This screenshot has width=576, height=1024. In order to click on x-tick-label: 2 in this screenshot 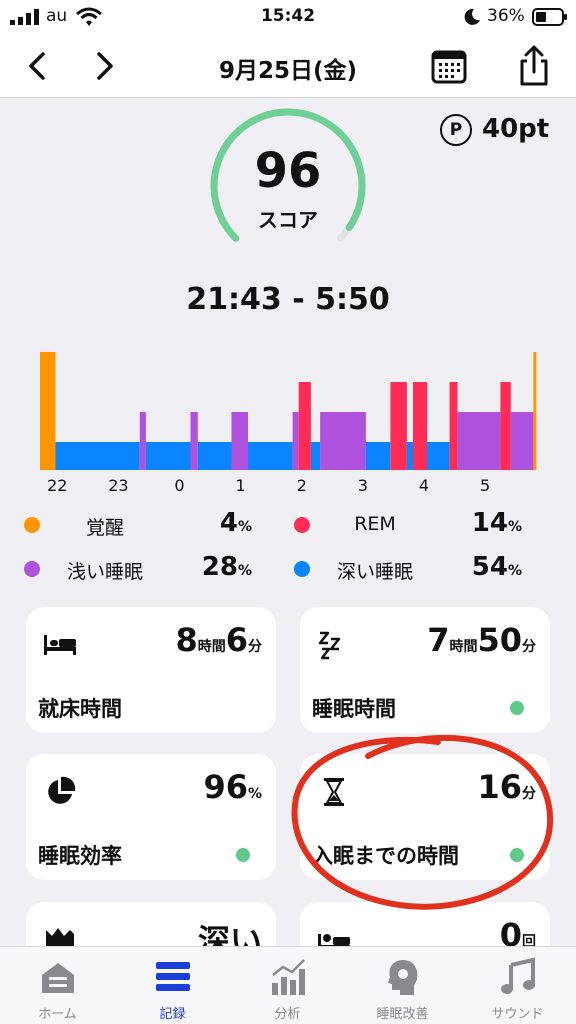, I will do `click(302, 485)`.